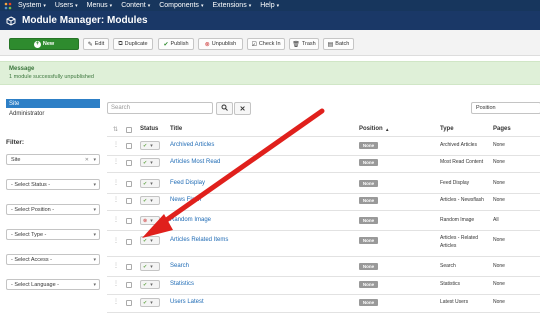 Image resolution: width=540 pixels, height=315 pixels. Describe the element at coordinates (53, 113) in the screenshot. I see `sidebar-item-administrator: Administrator` at that location.